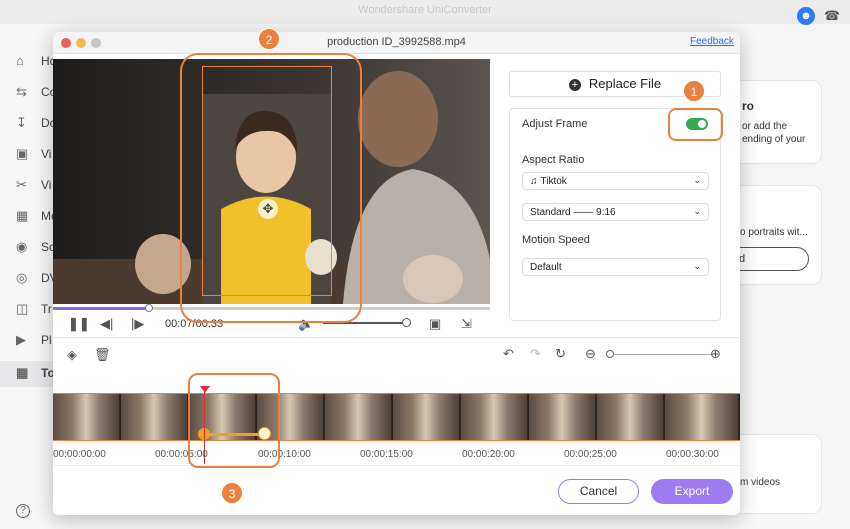 The height and width of the screenshot is (529, 850). I want to click on callout-1-badge: 1, so click(694, 91).